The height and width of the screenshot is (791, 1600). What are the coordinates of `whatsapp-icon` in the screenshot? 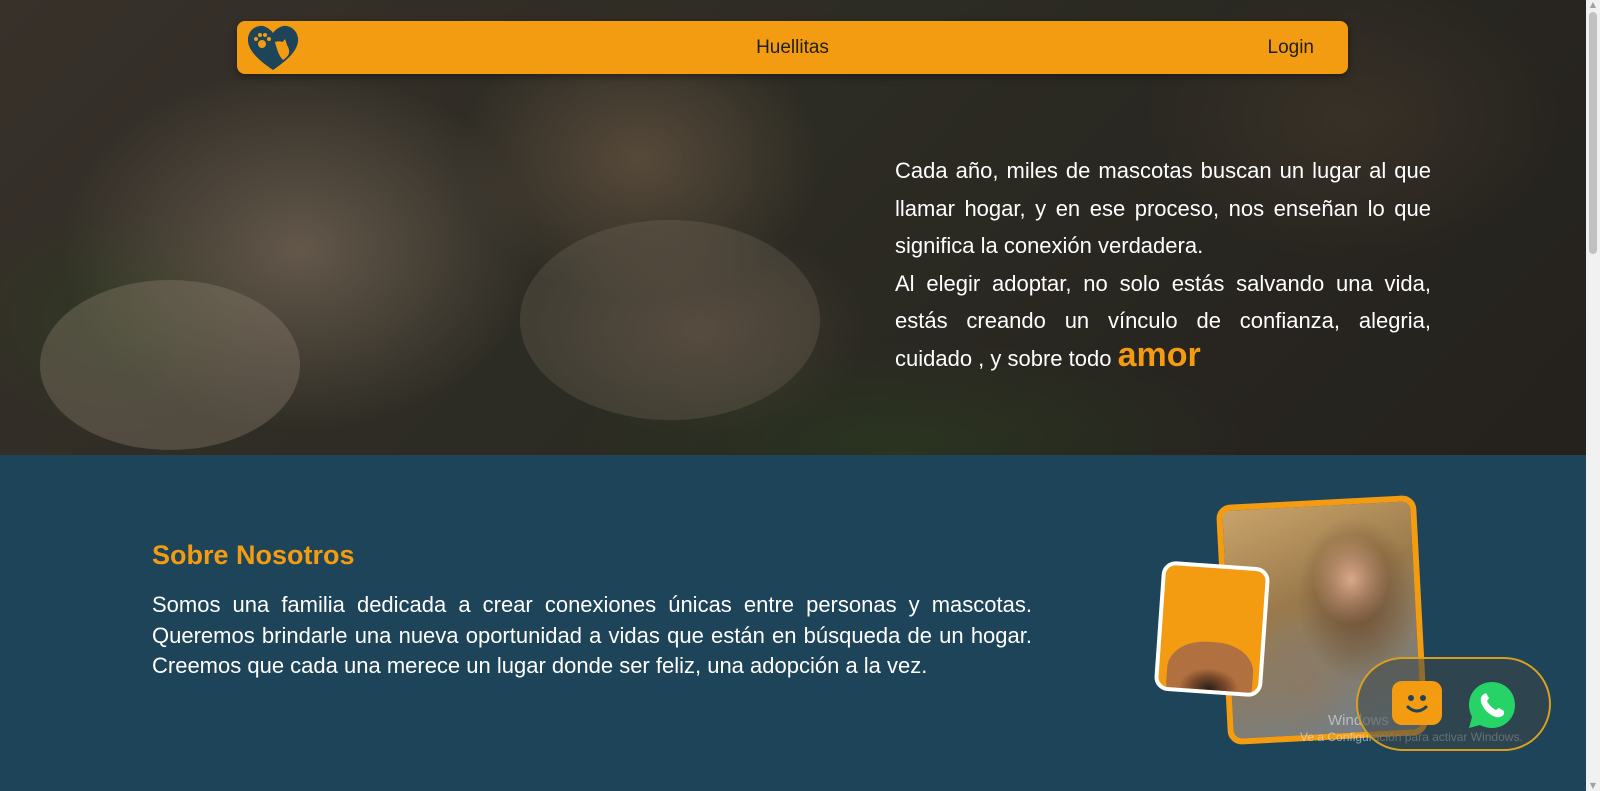 It's located at (1492, 705).